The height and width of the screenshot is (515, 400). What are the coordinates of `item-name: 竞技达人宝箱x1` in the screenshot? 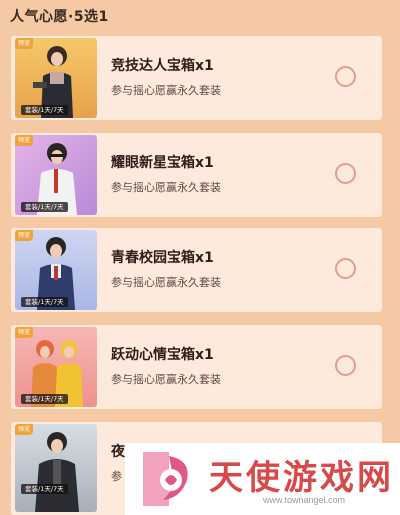 It's located at (162, 66).